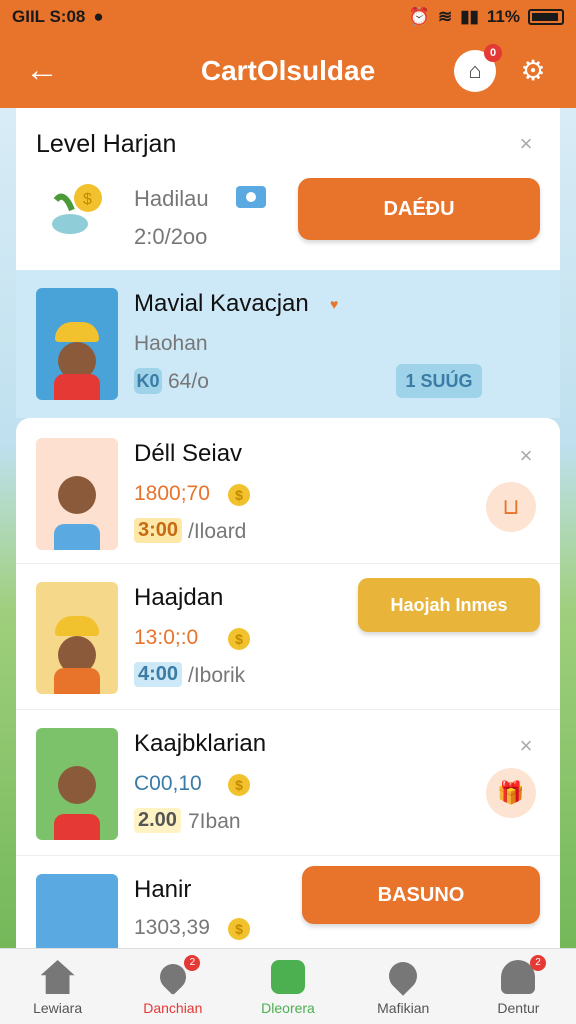  I want to click on item-name: Mavial Kavacjan, so click(221, 303).